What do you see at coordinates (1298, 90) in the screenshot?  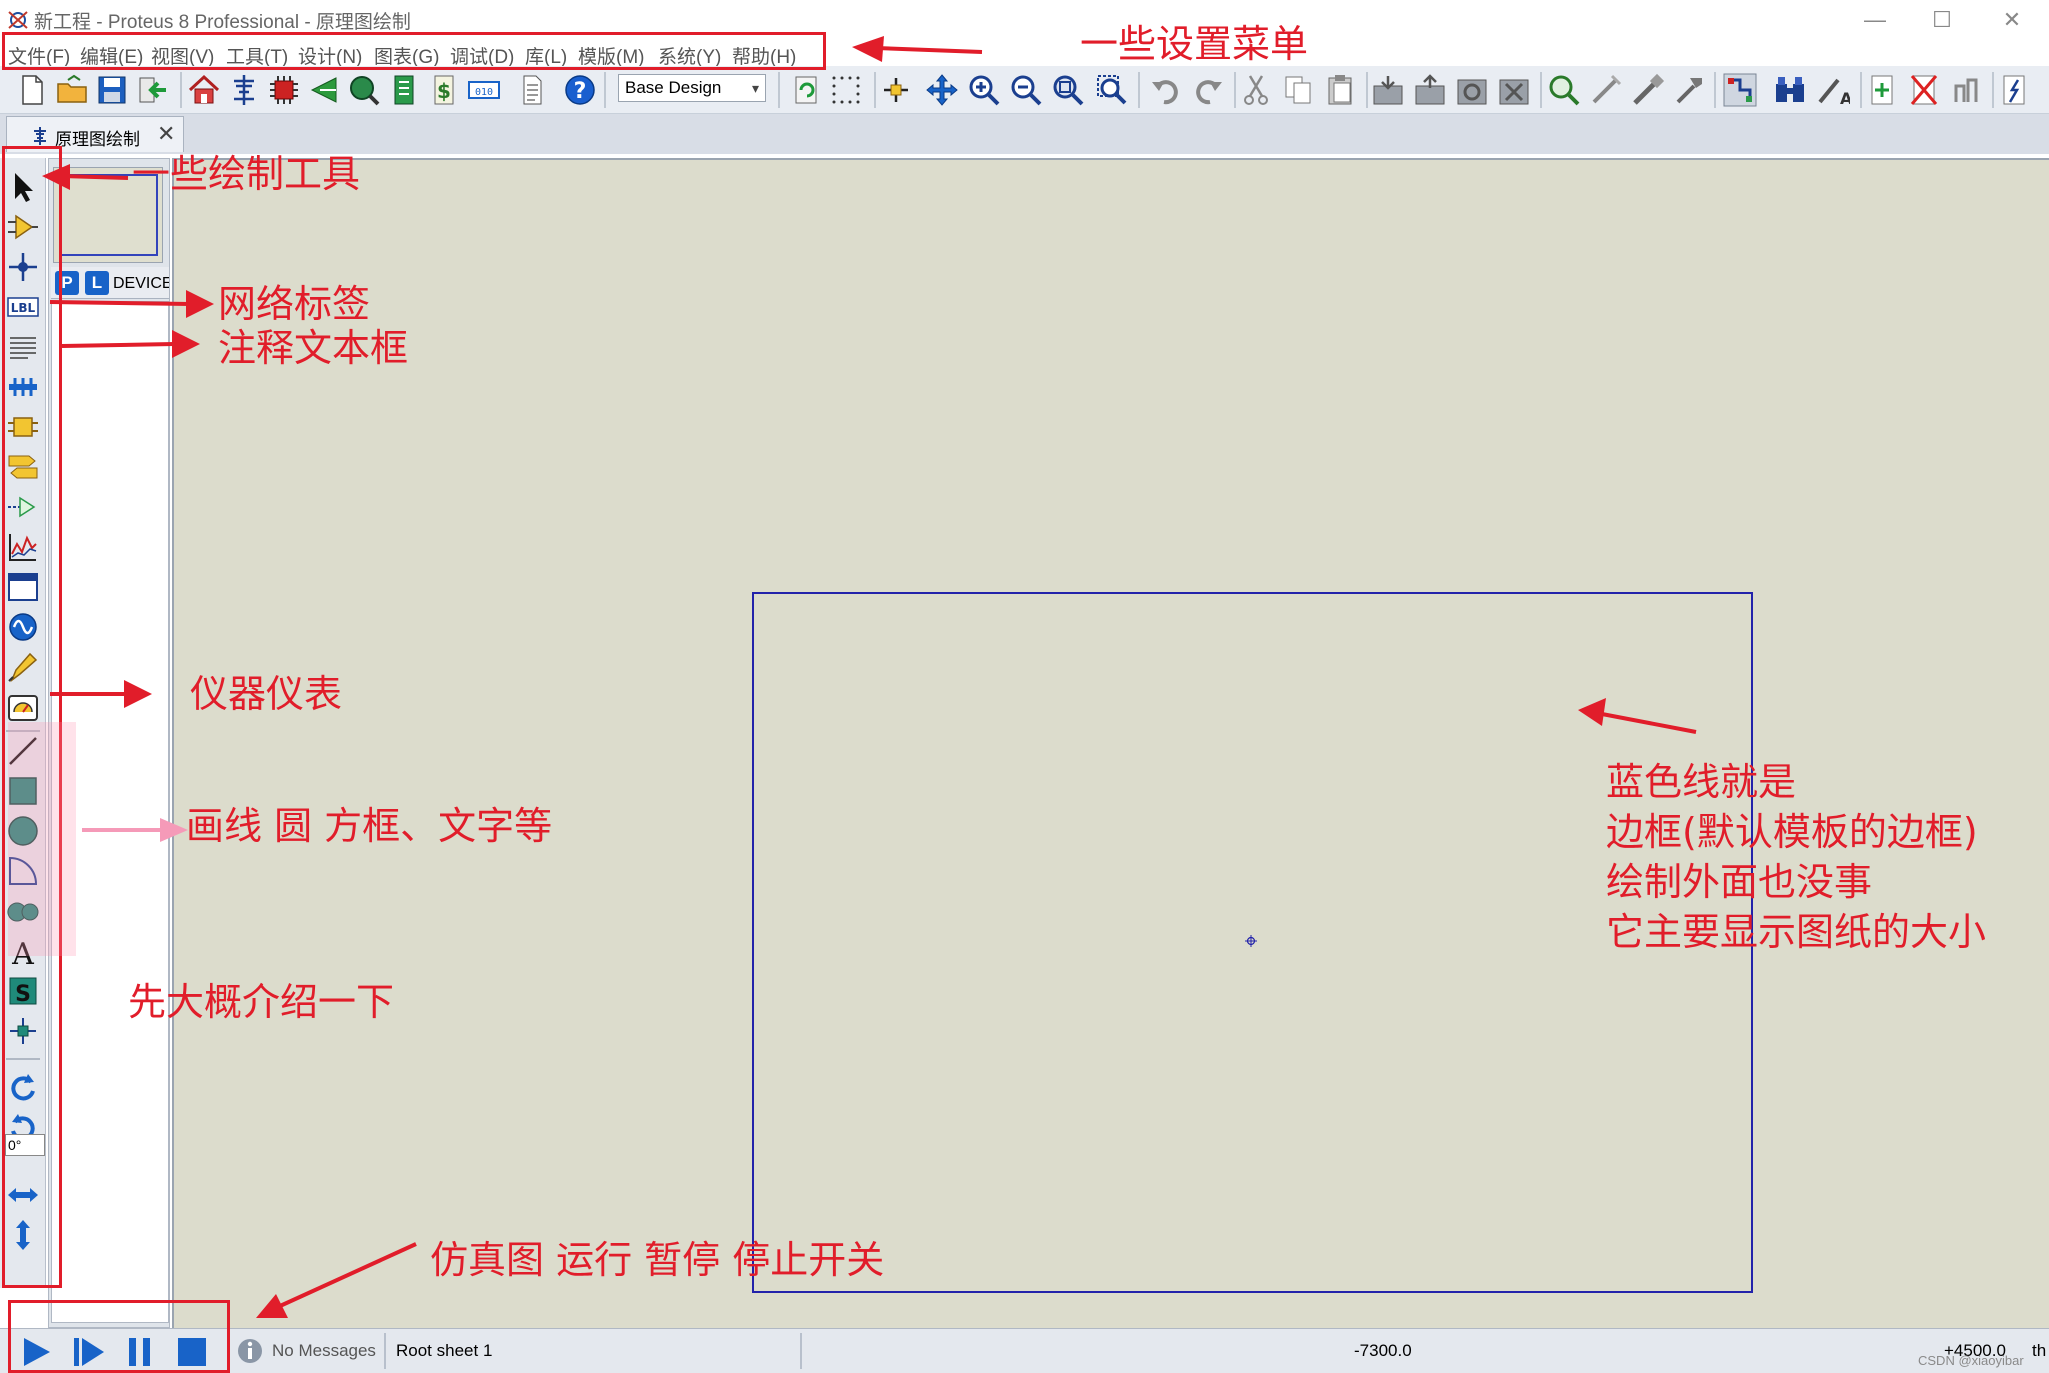 I see `copy-icon` at bounding box center [1298, 90].